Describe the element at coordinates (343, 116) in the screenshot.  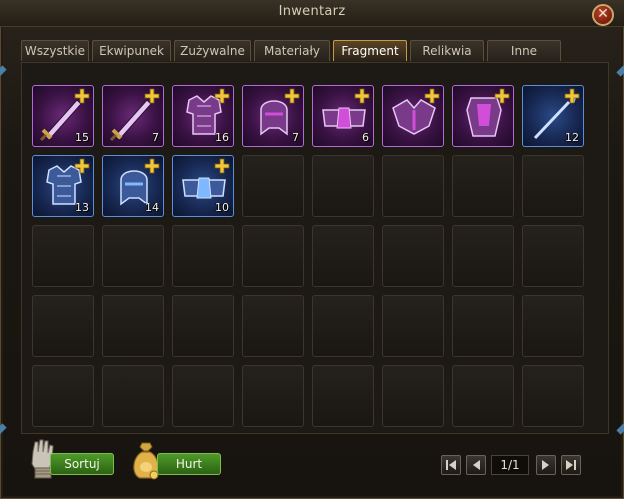
I see `inventory-slot: 6` at that location.